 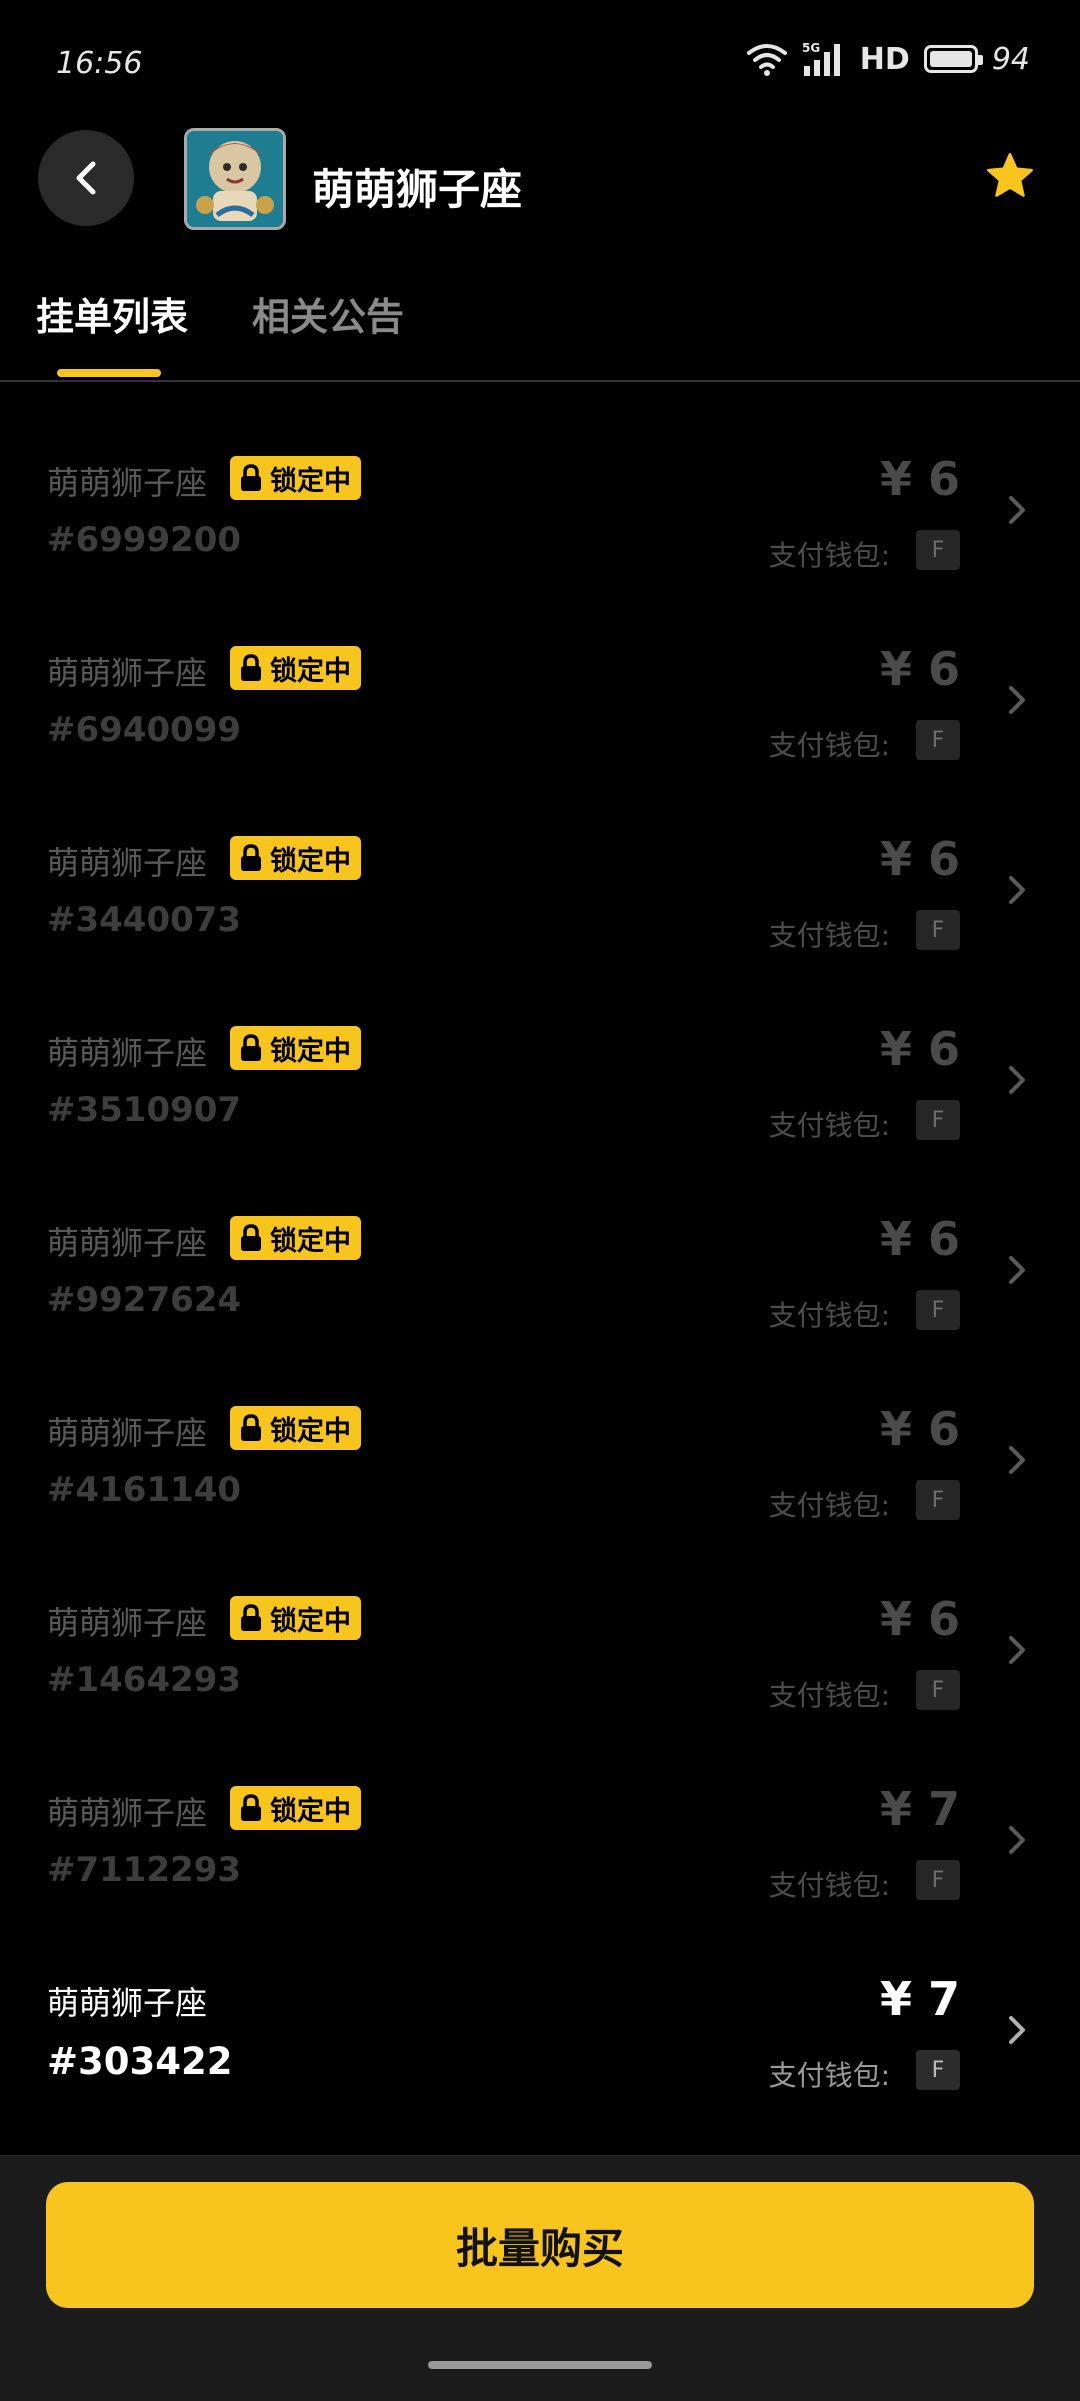 What do you see at coordinates (540, 740) in the screenshot?
I see `listing-item: 萌萌狮子座 锁定中 #6940099 ¥ 6 支付钱包: F` at bounding box center [540, 740].